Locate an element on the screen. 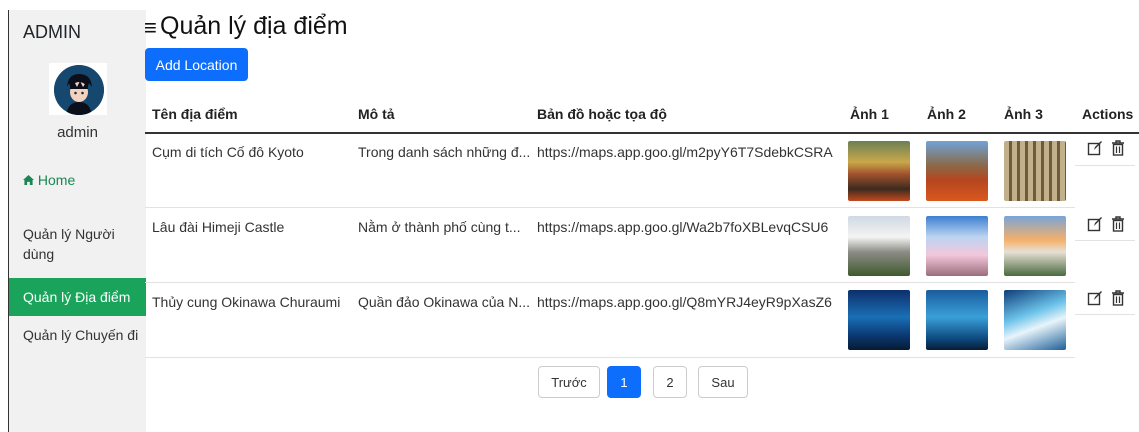 The image size is (1139, 432). table-header-divider is located at coordinates (642, 133).